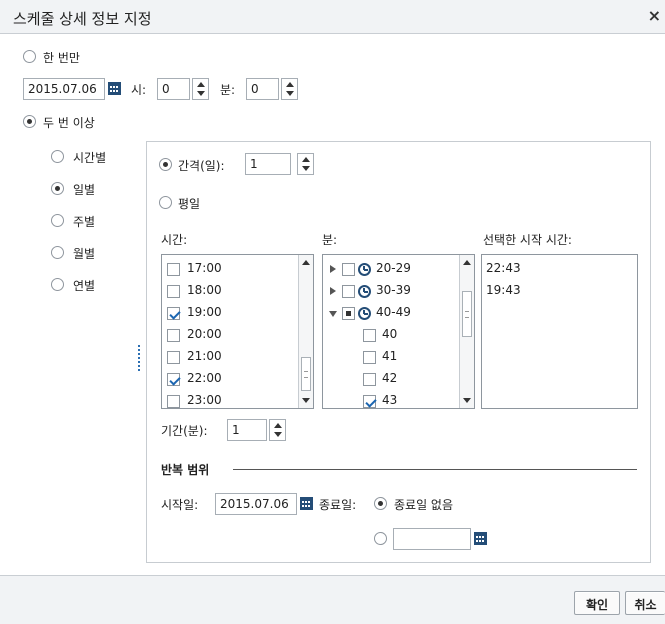 The image size is (665, 624). Describe the element at coordinates (230, 379) in the screenshot. I see `list-item: 22:00` at that location.